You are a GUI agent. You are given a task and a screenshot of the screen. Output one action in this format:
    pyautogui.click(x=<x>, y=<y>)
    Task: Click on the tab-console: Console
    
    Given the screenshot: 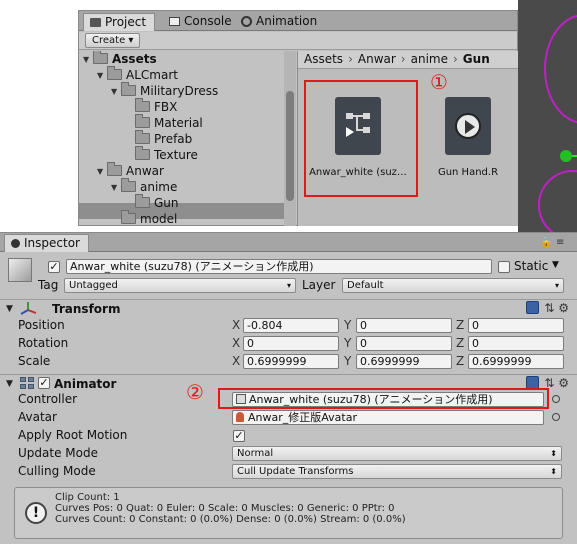 What is the action you would take?
    pyautogui.click(x=201, y=22)
    